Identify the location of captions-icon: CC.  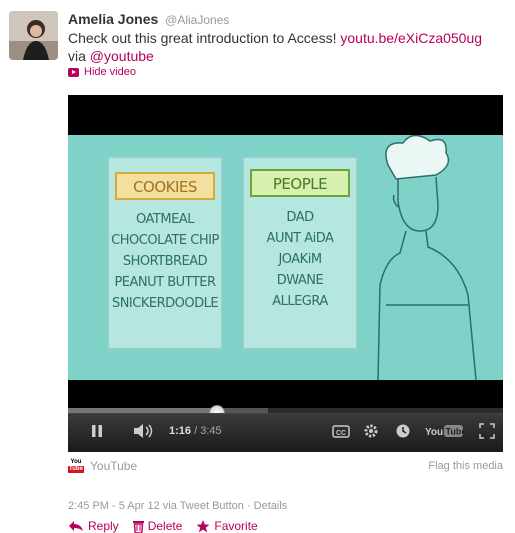
(341, 431).